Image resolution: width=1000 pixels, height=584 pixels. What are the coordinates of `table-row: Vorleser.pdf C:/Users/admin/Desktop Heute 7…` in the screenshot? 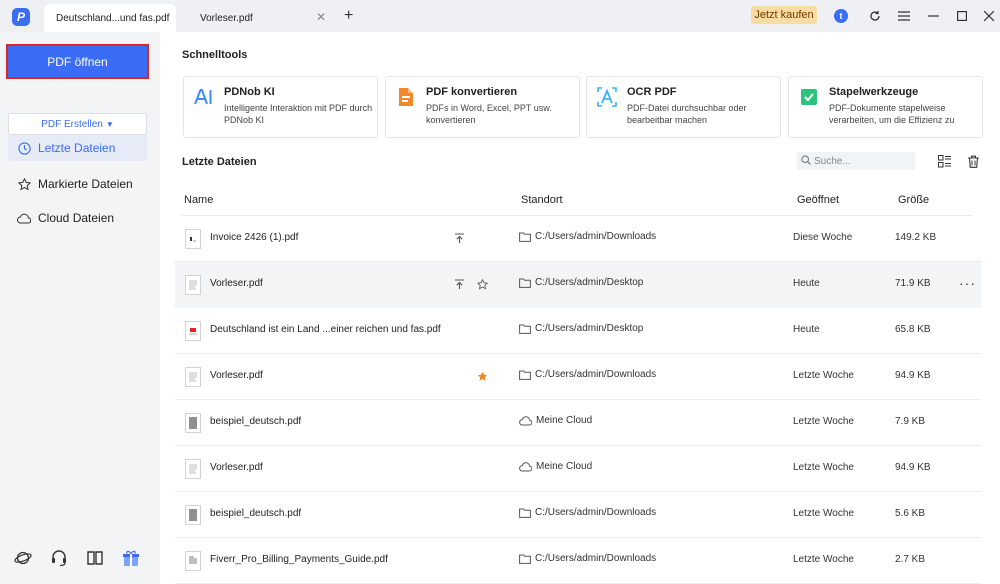 It's located at (578, 285).